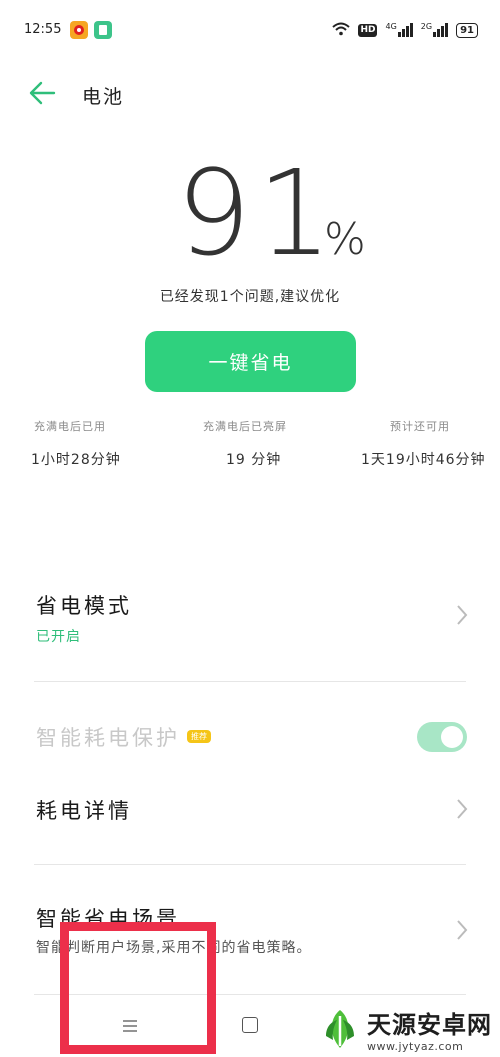  I want to click on status-indicators: HD 4G 2G 91, so click(405, 30).